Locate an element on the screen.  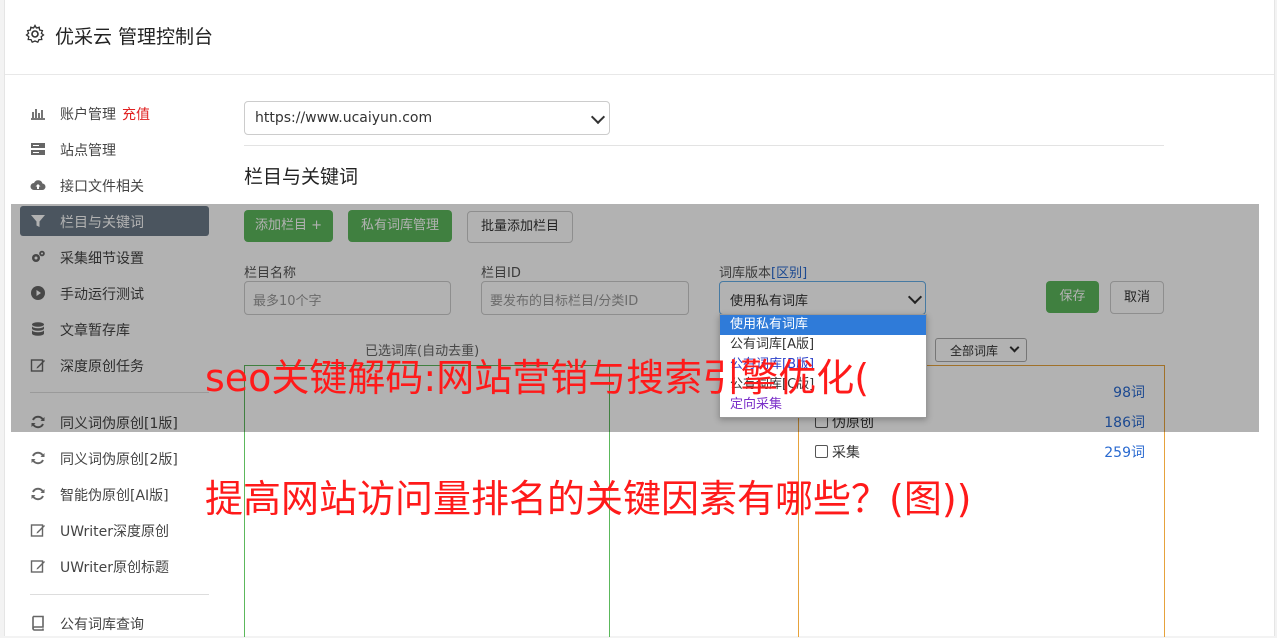
sidebar-item-synonym-v1: 同义词伪原创[1版] is located at coordinates (114, 422).